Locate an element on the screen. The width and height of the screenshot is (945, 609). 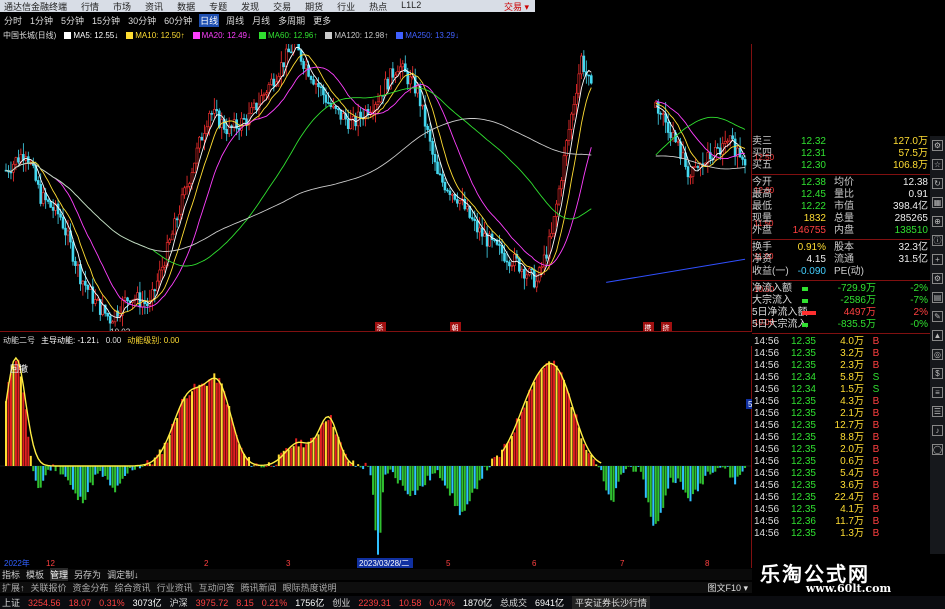
settings-icon: ⚙ is located at coordinates (937, 278).